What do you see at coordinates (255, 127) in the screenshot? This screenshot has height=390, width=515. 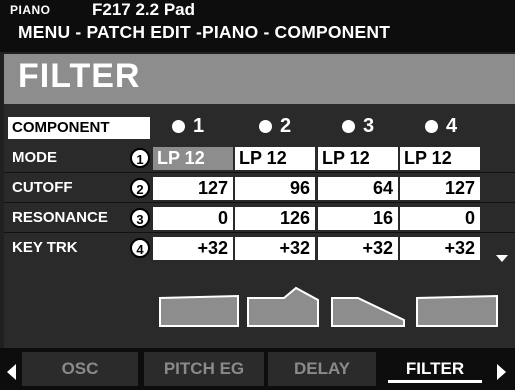 I see `component-header-row: COMPONENT 1 2 3 4` at bounding box center [255, 127].